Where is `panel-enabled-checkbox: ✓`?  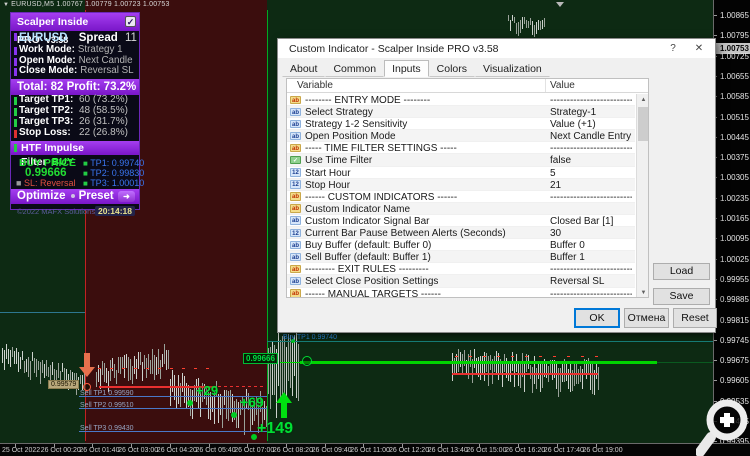 panel-enabled-checkbox: ✓ is located at coordinates (130, 21).